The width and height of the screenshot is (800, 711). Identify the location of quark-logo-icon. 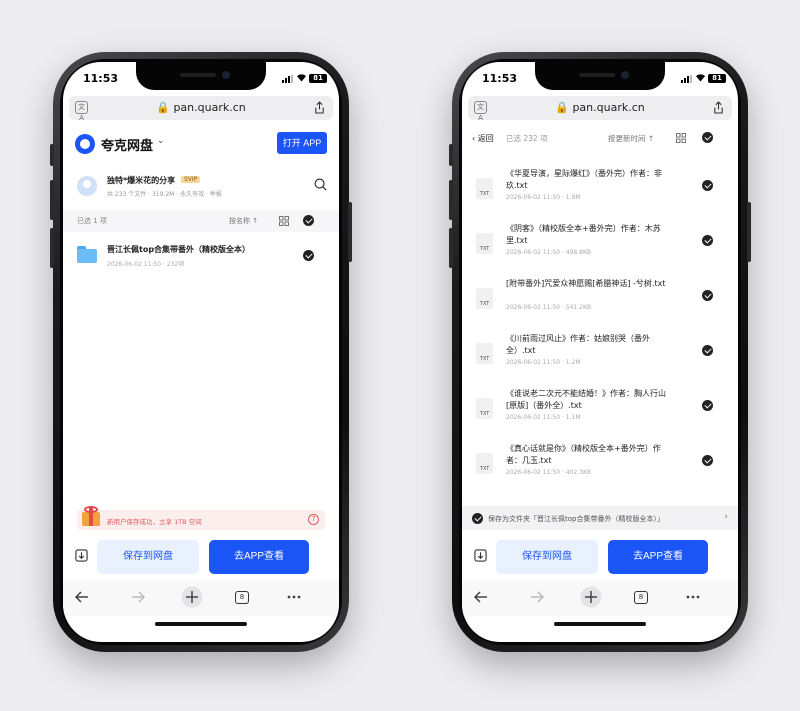
(85, 144).